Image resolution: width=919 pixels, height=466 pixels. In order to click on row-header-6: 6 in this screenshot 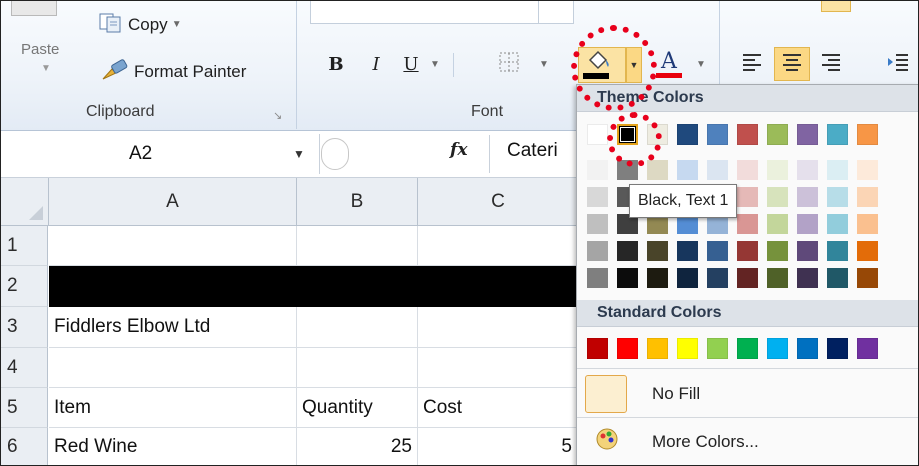, I will do `click(24, 446)`.